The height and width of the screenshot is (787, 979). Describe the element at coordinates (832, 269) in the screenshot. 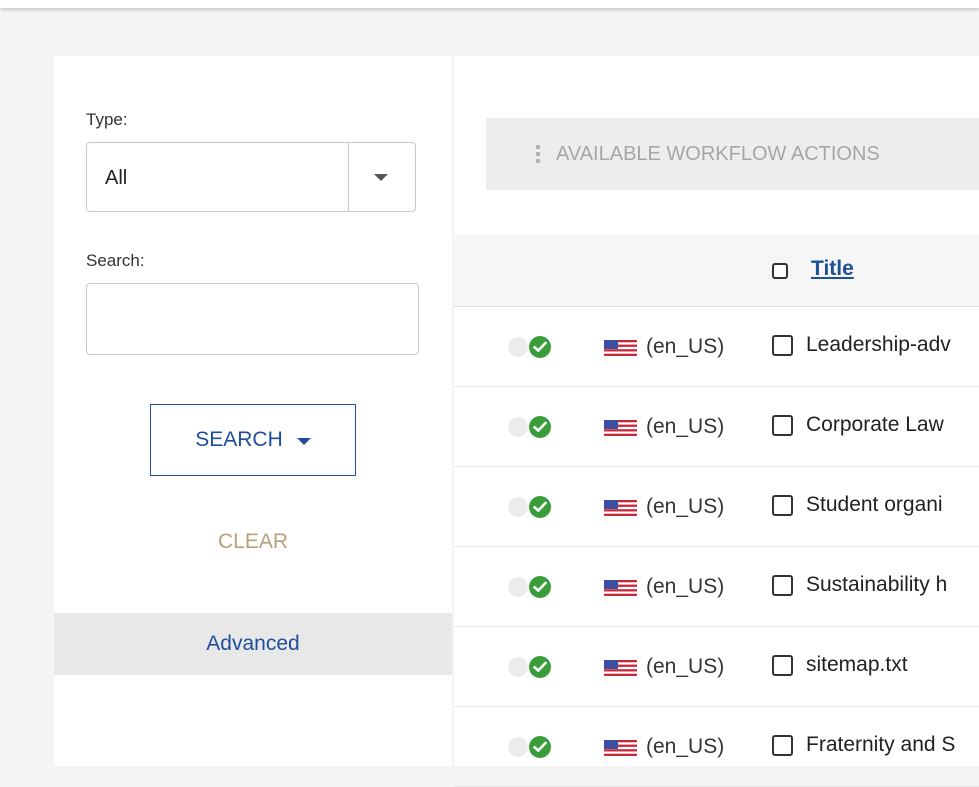

I see `title-column-header: Title` at that location.